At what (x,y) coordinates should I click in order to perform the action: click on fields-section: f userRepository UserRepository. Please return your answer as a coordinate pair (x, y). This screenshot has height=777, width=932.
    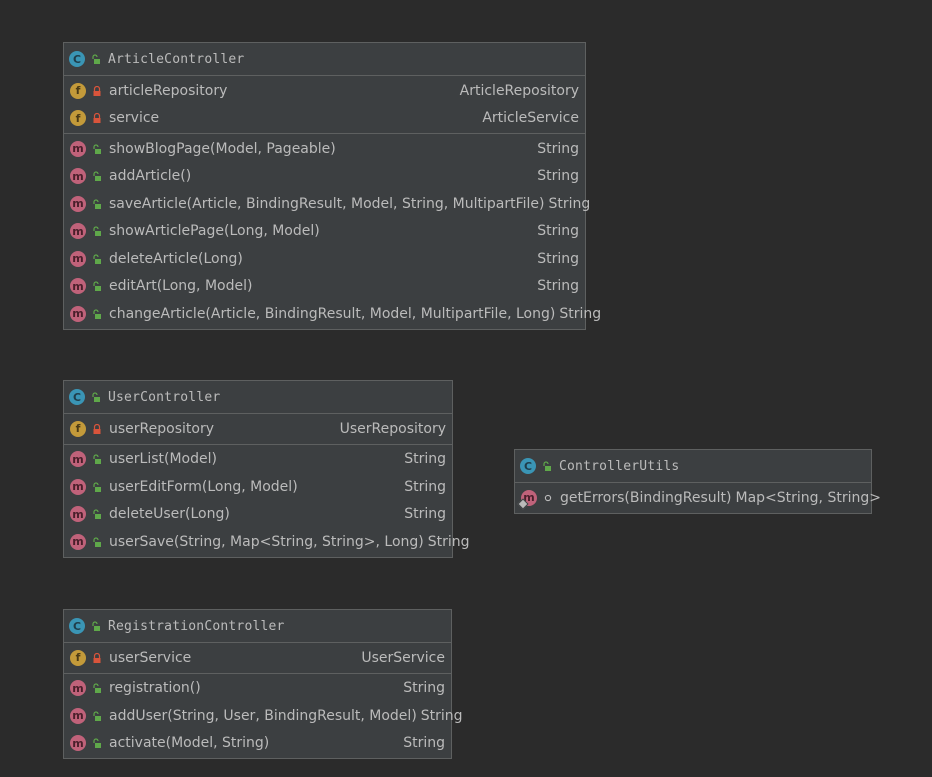
    Looking at the image, I should click on (258, 429).